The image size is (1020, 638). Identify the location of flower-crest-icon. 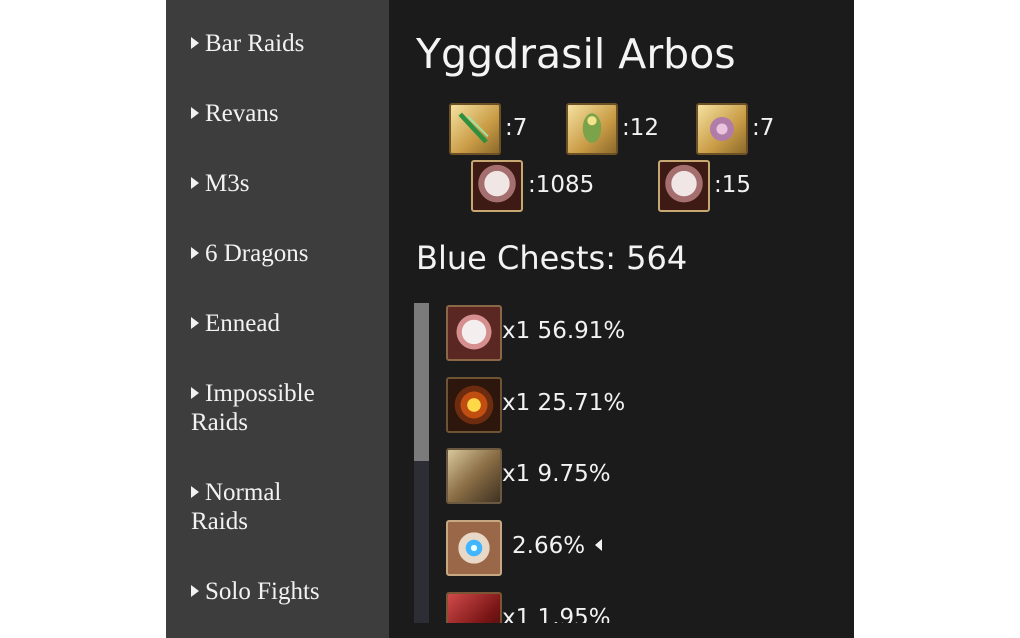
(722, 129).